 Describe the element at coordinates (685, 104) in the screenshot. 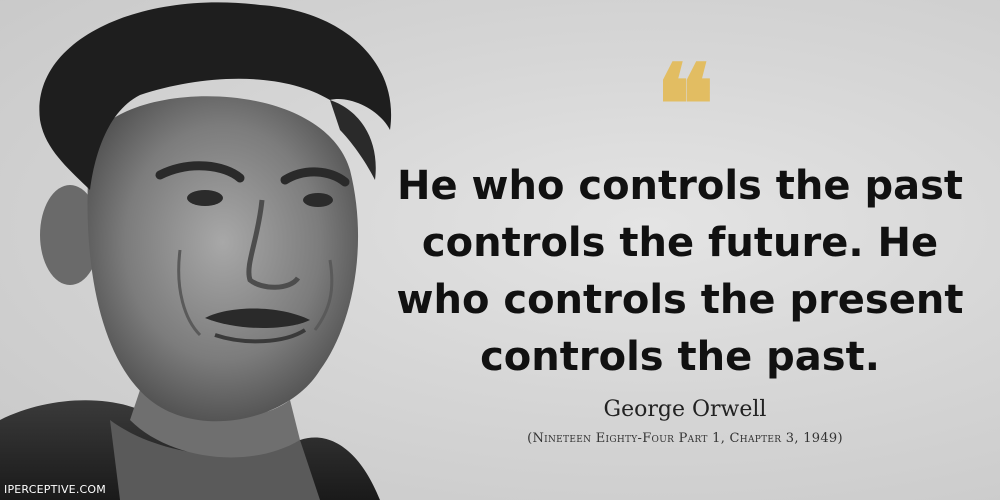

I see `quotation-mark-icon: ❝` at that location.